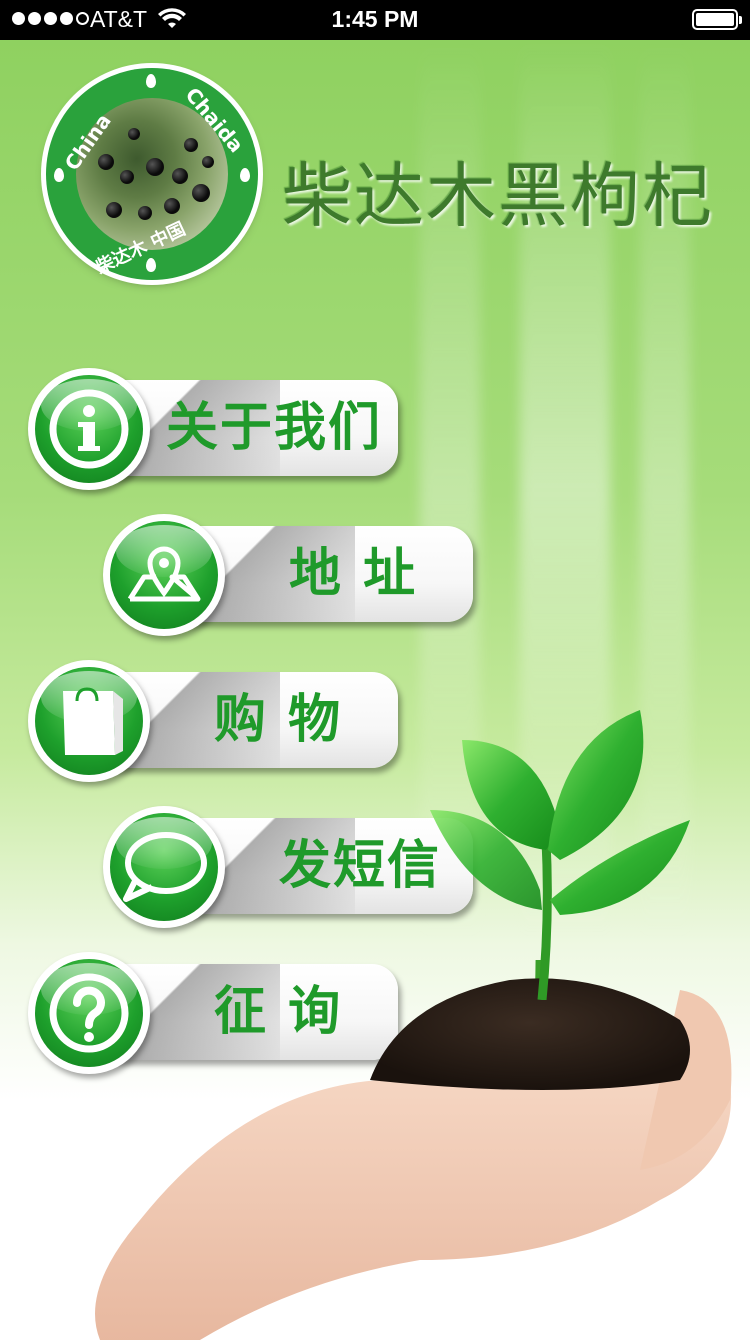  I want to click on about-us-button: 关于我们, so click(214, 429).